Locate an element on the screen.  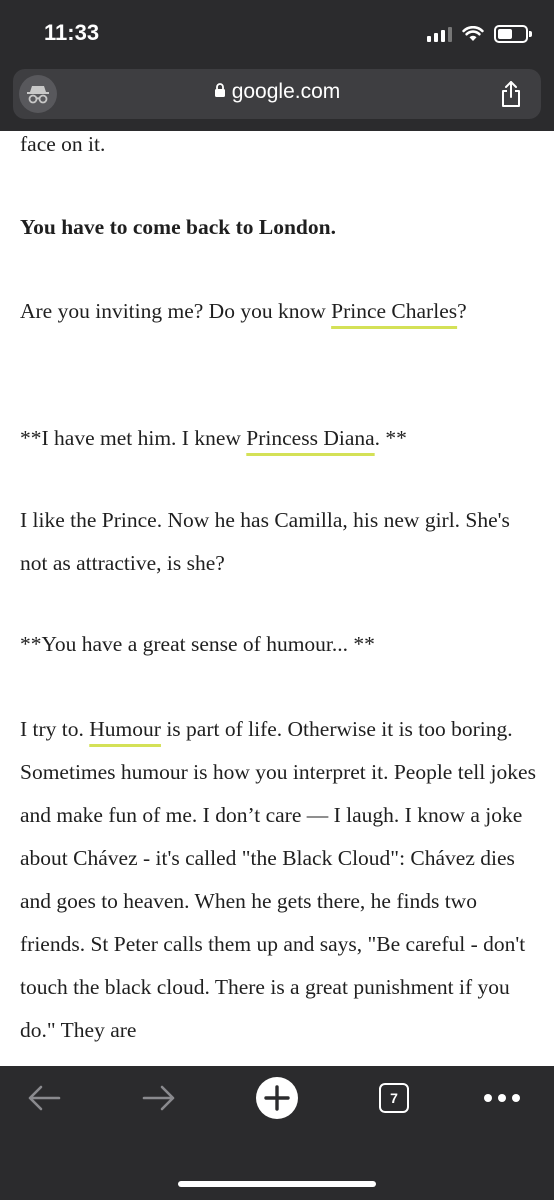
paragraph: face on it. is located at coordinates (63, 144).